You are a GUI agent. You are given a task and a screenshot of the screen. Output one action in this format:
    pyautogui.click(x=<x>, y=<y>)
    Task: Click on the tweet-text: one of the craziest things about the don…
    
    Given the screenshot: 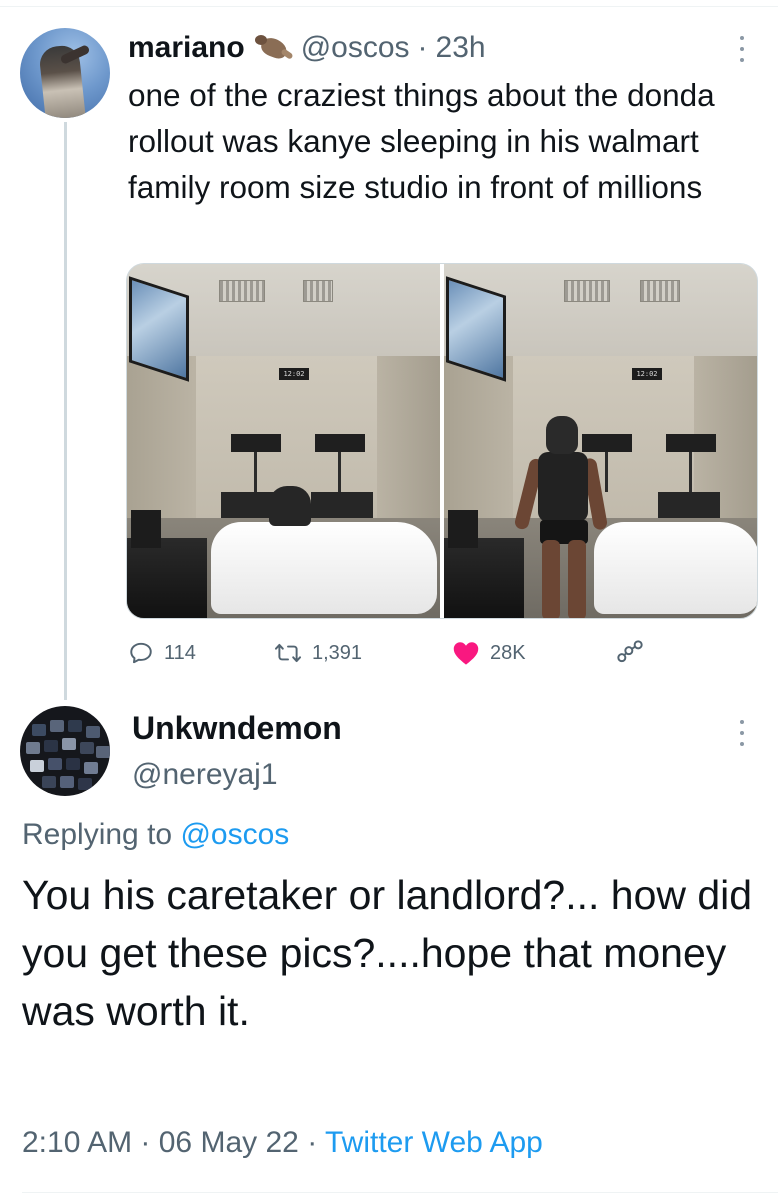 What is the action you would take?
    pyautogui.click(x=421, y=141)
    